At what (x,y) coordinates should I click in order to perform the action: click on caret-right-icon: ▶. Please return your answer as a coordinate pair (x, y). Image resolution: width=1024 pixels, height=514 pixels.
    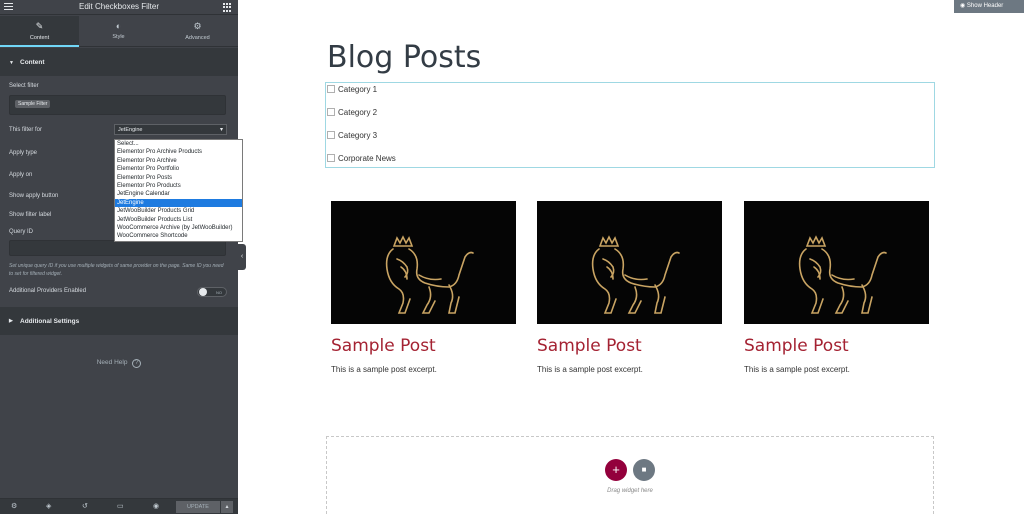
    Looking at the image, I should click on (11, 321).